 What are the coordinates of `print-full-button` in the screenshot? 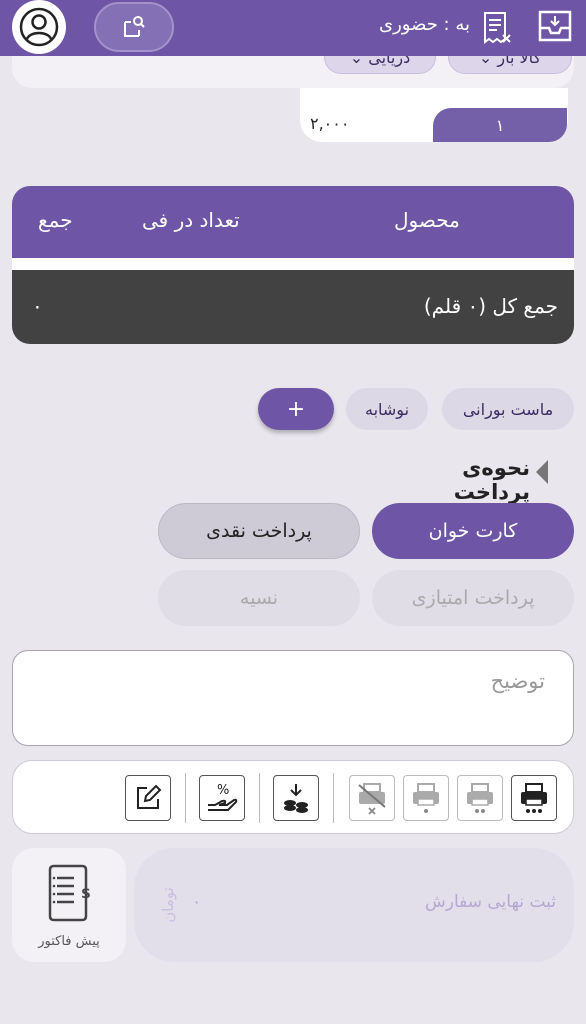 It's located at (534, 798).